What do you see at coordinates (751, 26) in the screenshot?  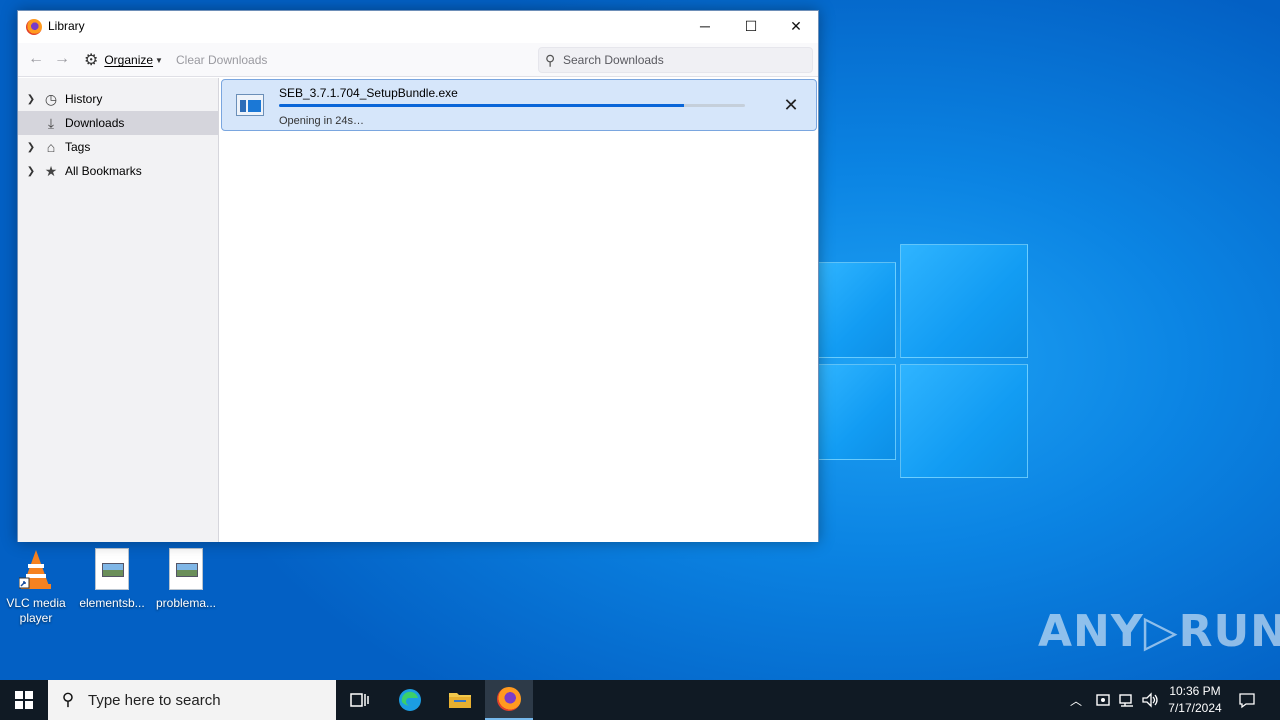 I see `maximize-button: ☐` at bounding box center [751, 26].